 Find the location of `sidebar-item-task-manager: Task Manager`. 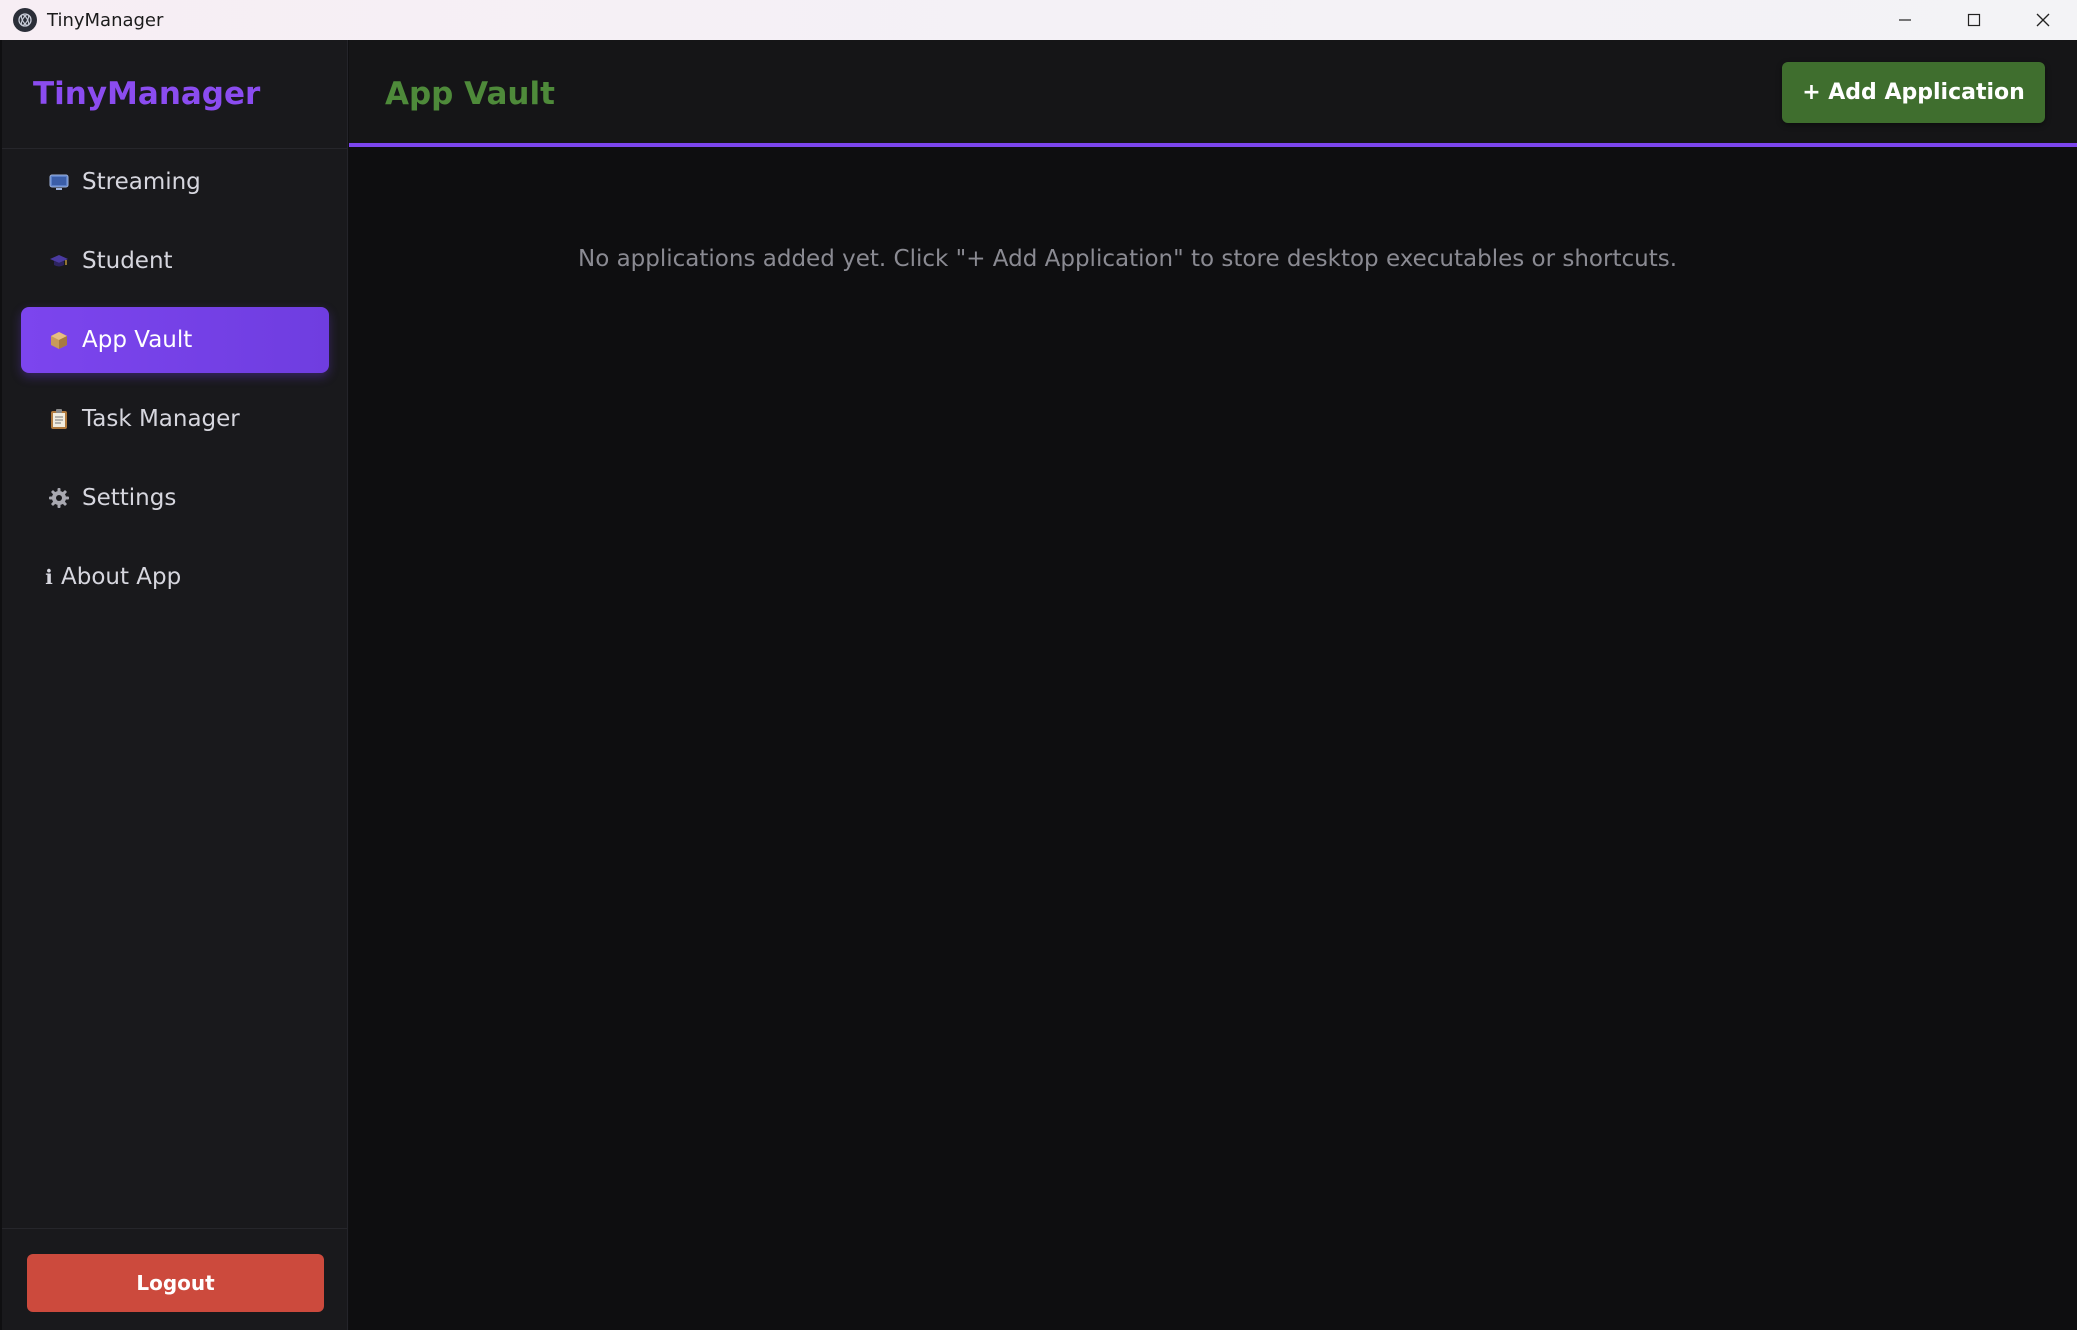

sidebar-item-task-manager: Task Manager is located at coordinates (175, 419).